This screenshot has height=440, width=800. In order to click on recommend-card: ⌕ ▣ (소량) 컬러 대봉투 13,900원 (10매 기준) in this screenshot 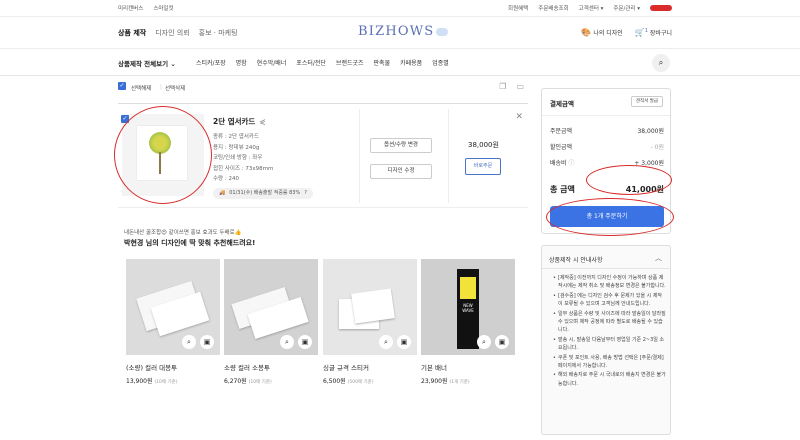, I will do `click(173, 322)`.